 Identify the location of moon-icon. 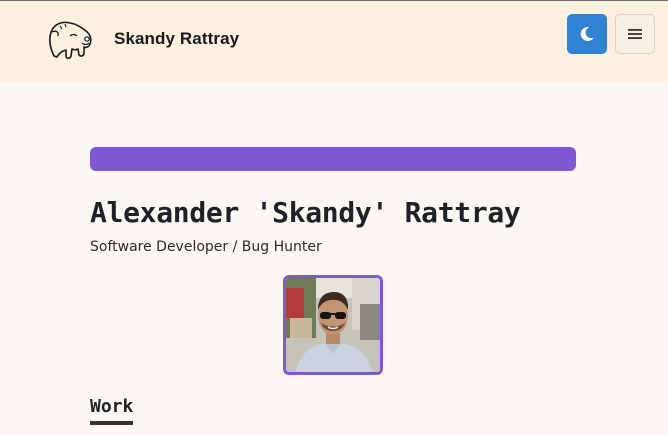
(587, 33).